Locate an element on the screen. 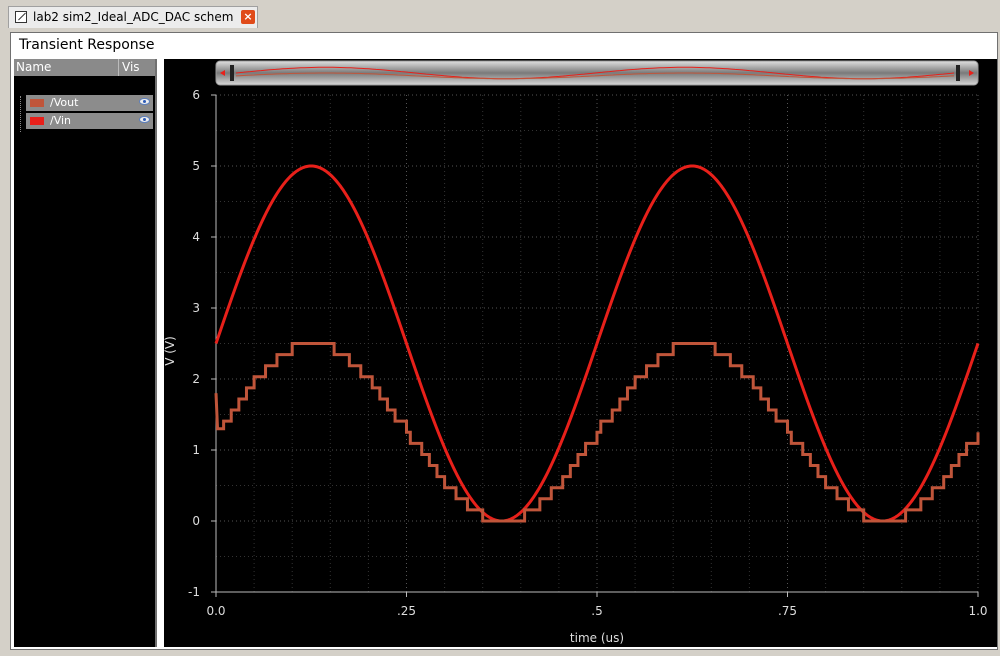  signal-name: /Vin is located at coordinates (61, 120).